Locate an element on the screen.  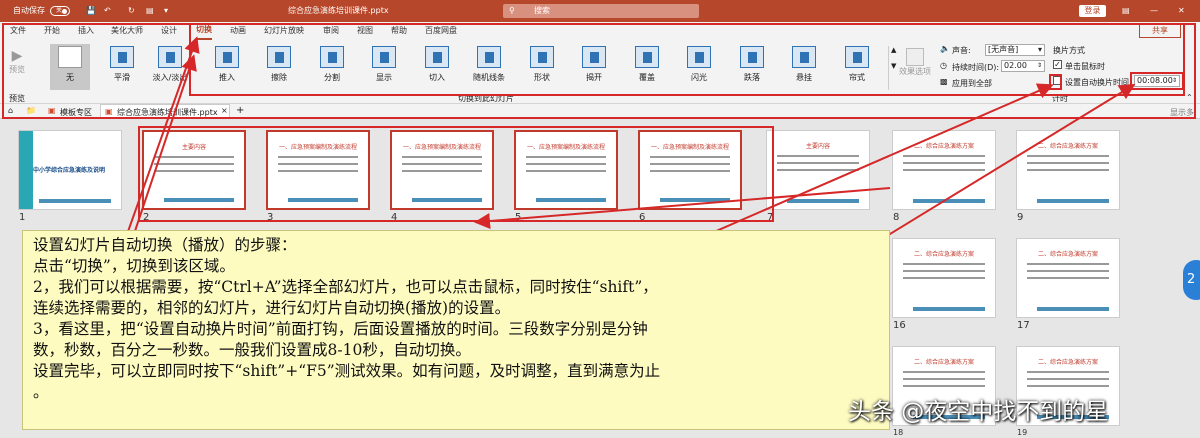
watermark: 头条 @夜空中找不到的星 is located at coordinates (978, 412).